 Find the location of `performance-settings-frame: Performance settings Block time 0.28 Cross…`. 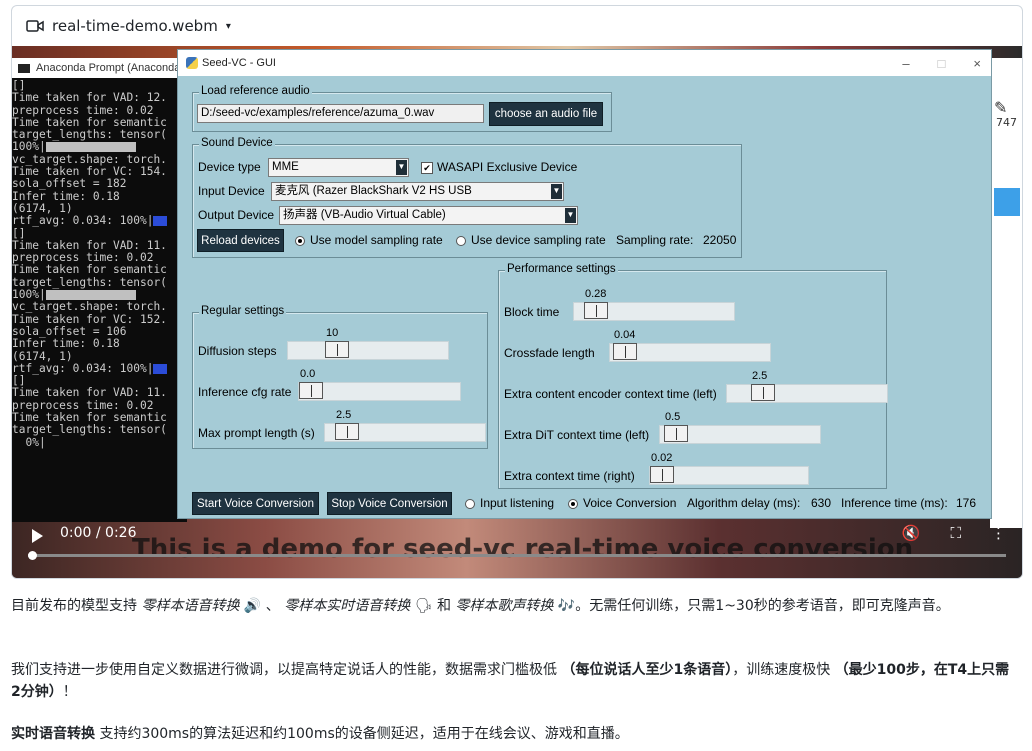

performance-settings-frame: Performance settings Block time 0.28 Cross… is located at coordinates (693, 376).